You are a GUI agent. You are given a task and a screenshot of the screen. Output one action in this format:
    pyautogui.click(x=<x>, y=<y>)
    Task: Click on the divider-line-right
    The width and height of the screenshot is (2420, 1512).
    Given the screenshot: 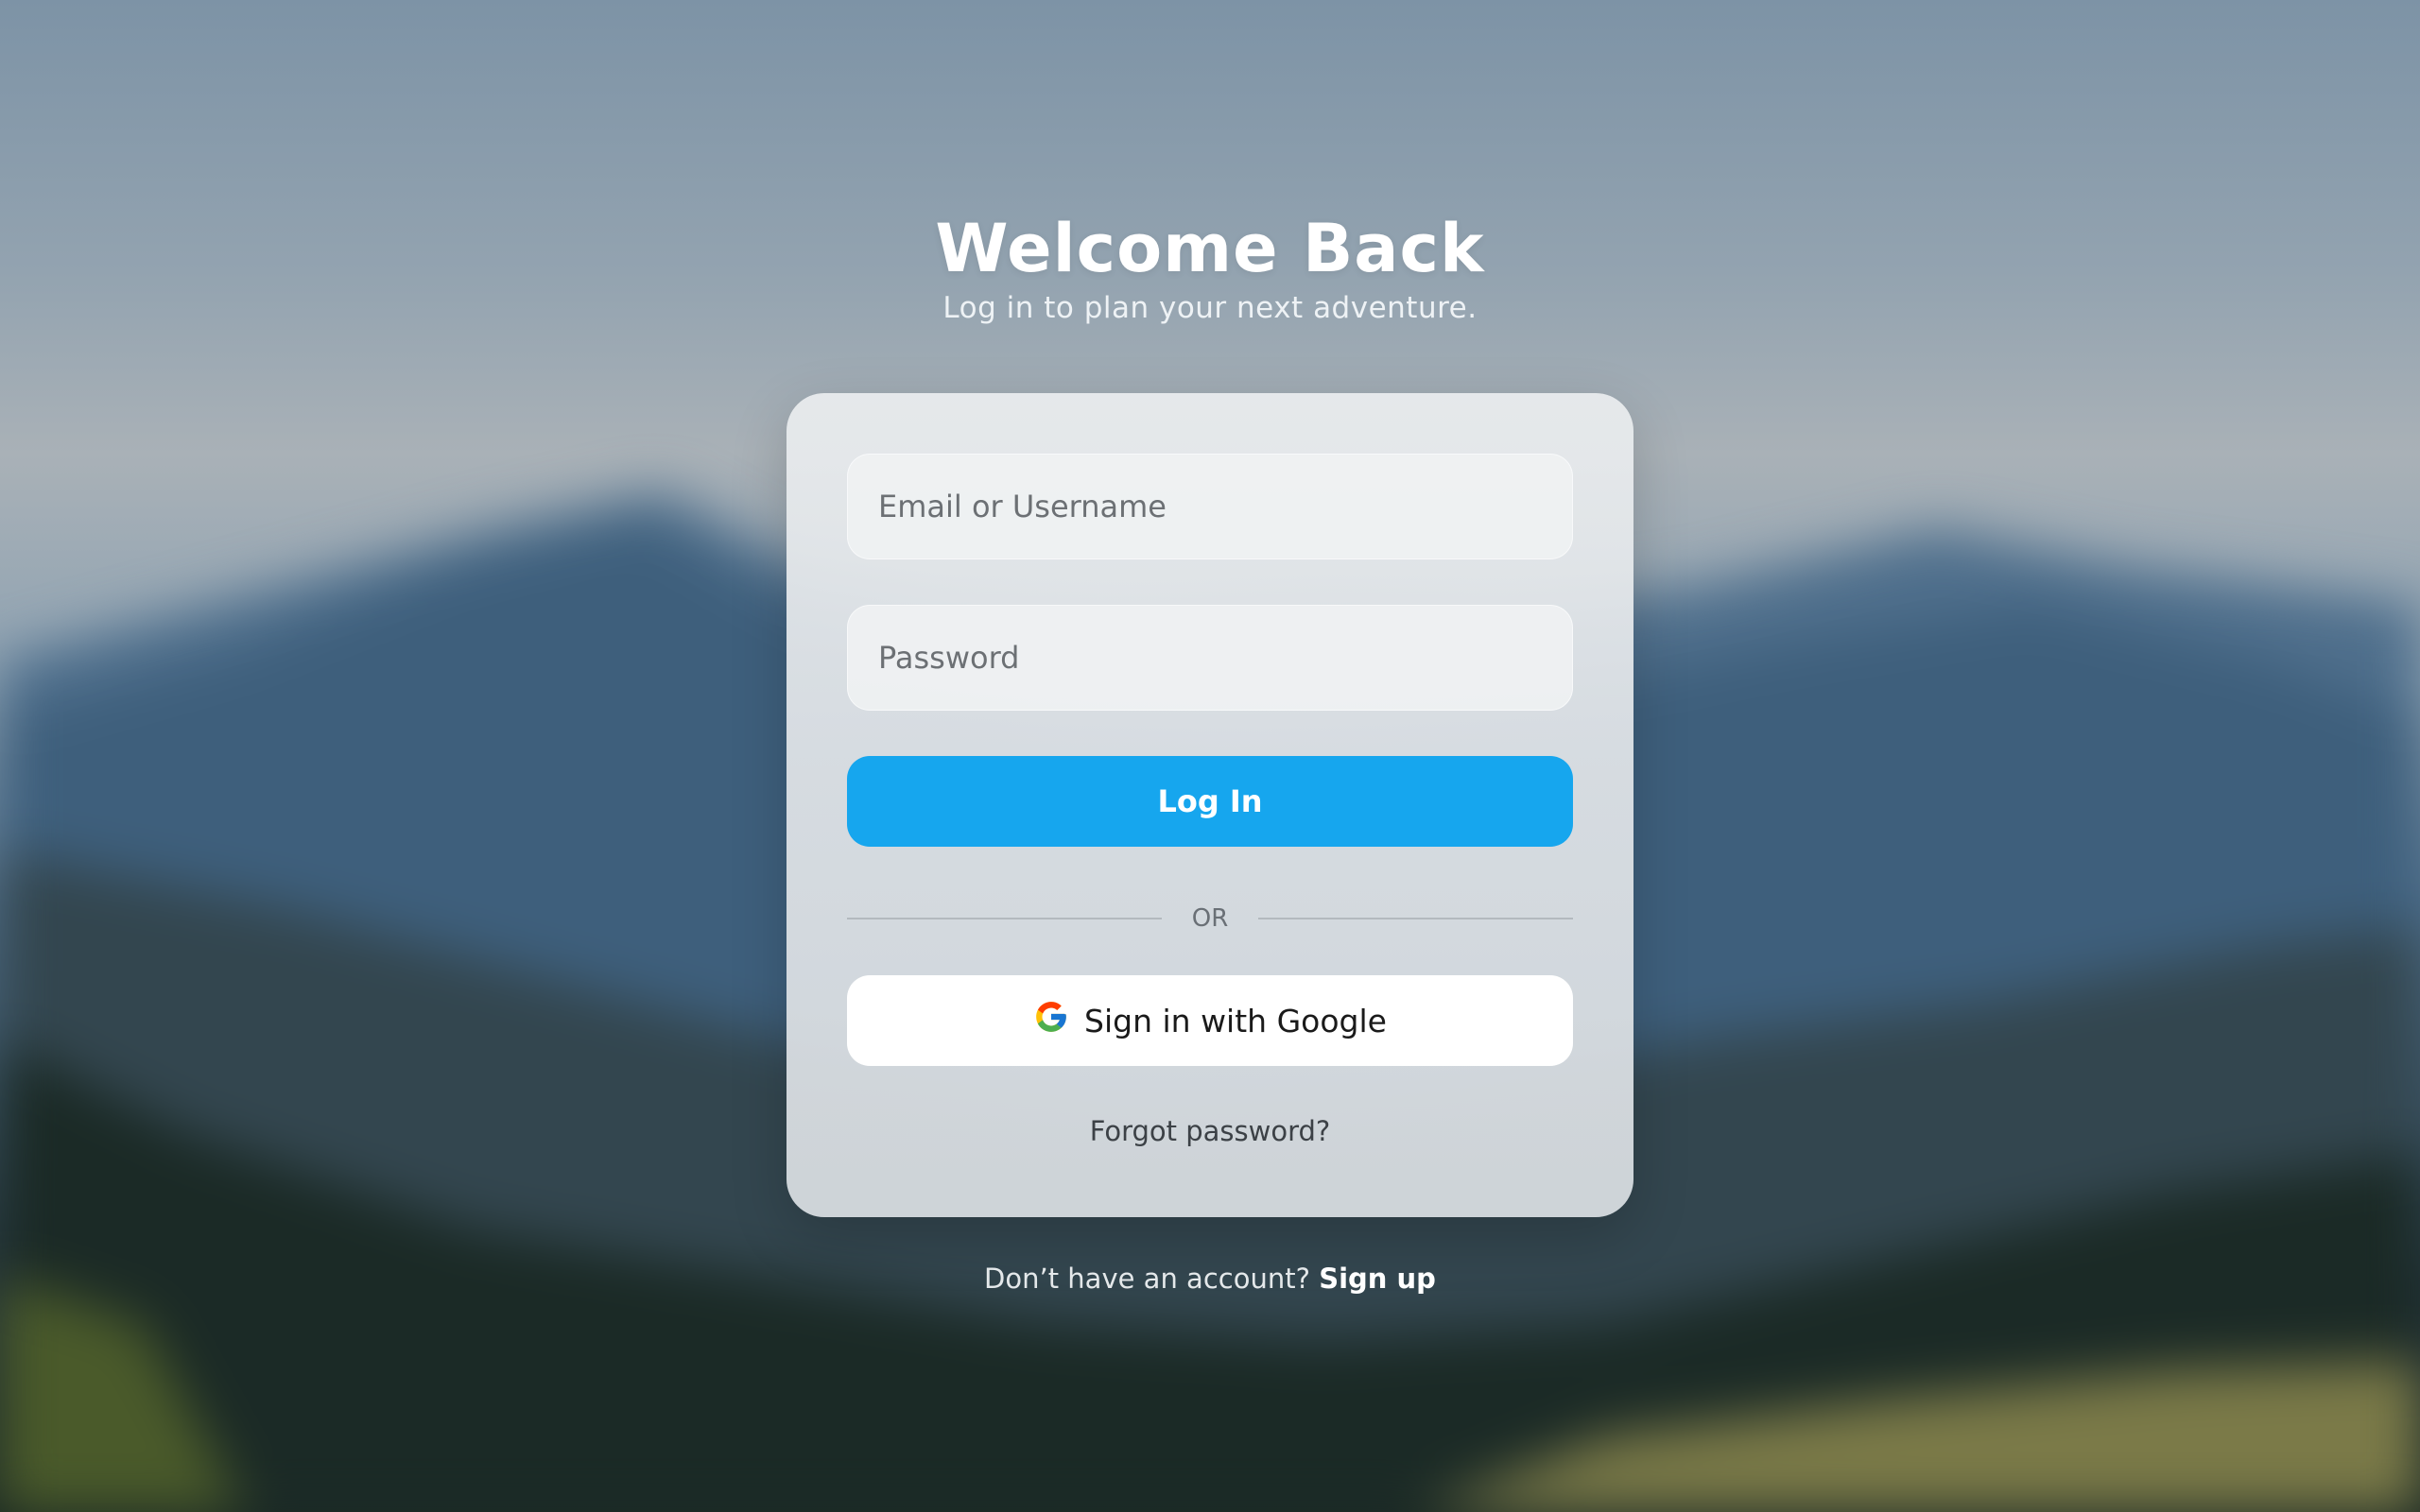 What is the action you would take?
    pyautogui.click(x=1416, y=918)
    